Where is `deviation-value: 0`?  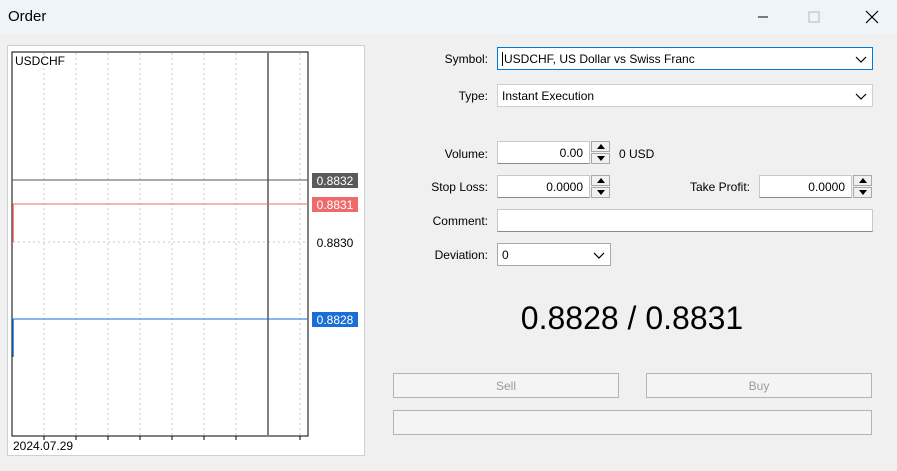 deviation-value: 0 is located at coordinates (505, 255).